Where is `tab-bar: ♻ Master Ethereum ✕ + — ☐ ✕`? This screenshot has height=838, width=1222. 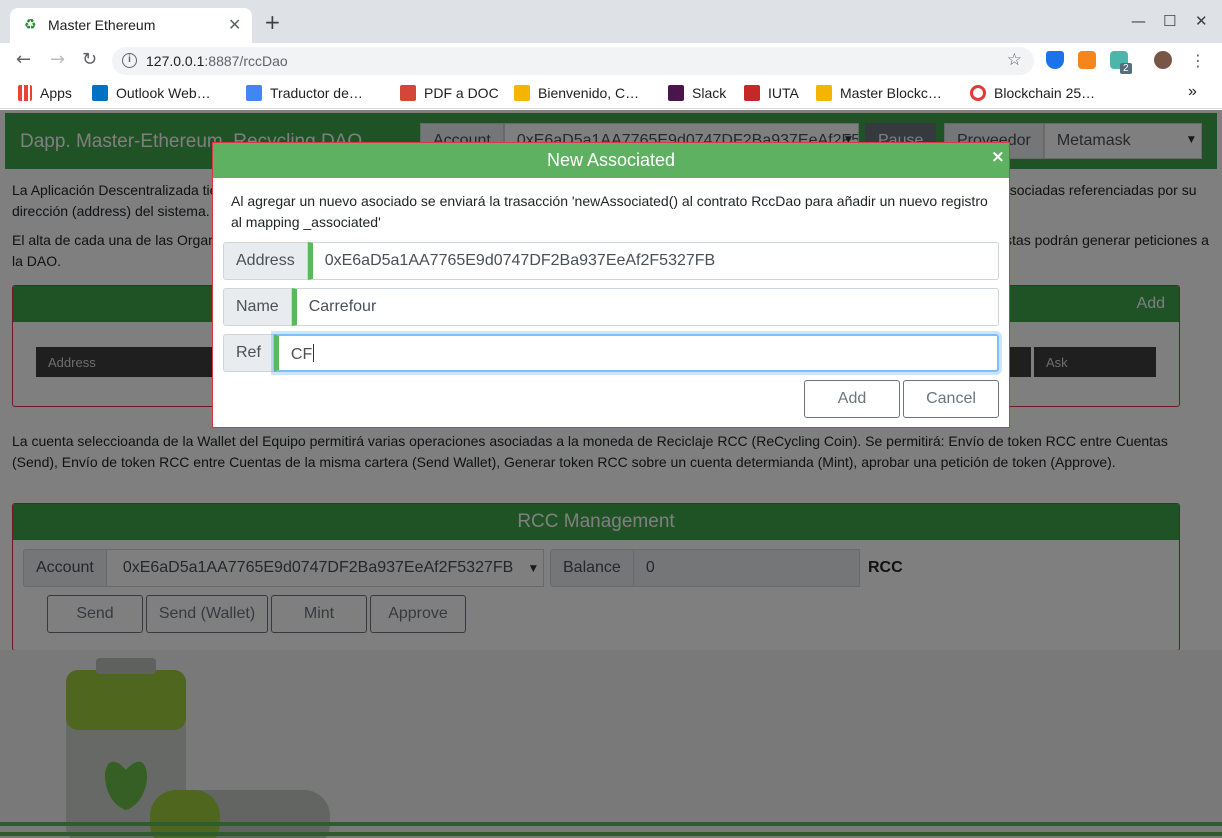 tab-bar: ♻ Master Ethereum ✕ + — ☐ ✕ is located at coordinates (611, 21).